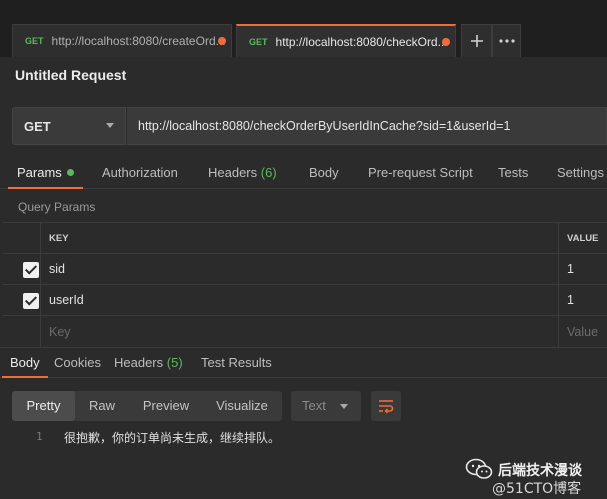  I want to click on tab-params: Params, so click(45, 173).